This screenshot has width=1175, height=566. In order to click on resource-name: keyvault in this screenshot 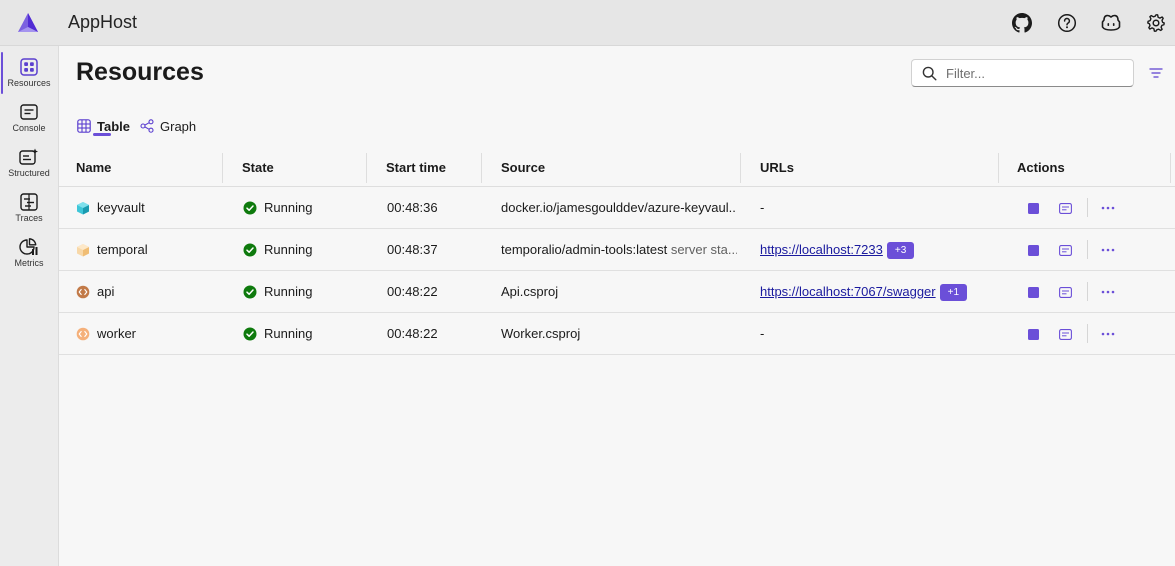, I will do `click(121, 207)`.